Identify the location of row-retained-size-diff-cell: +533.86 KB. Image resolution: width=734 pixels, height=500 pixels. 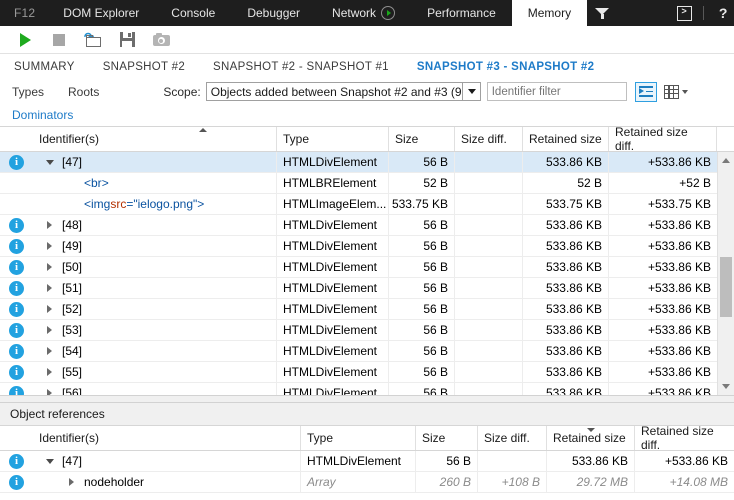
(679, 309).